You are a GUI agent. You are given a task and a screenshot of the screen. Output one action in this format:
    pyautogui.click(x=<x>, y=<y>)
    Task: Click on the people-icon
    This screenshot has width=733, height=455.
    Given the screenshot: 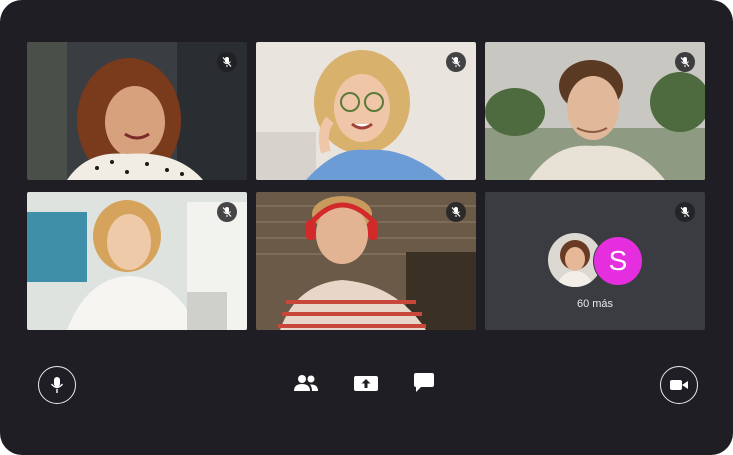 What is the action you would take?
    pyautogui.click(x=306, y=383)
    